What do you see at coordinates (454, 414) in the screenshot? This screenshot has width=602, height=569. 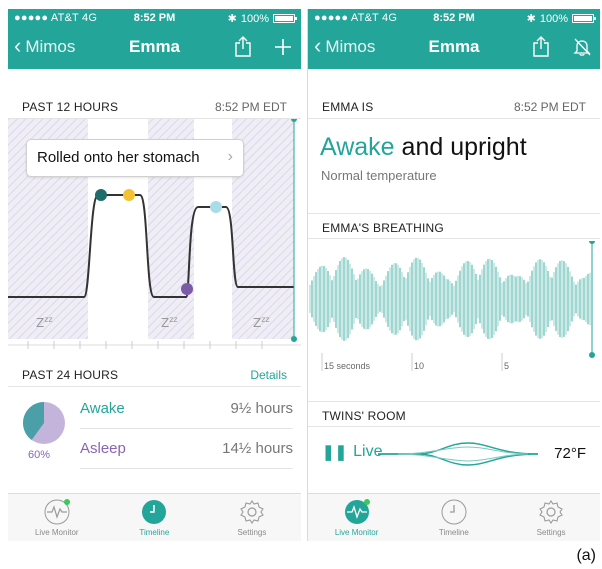 I see `room-header: TWINS' ROOM` at bounding box center [454, 414].